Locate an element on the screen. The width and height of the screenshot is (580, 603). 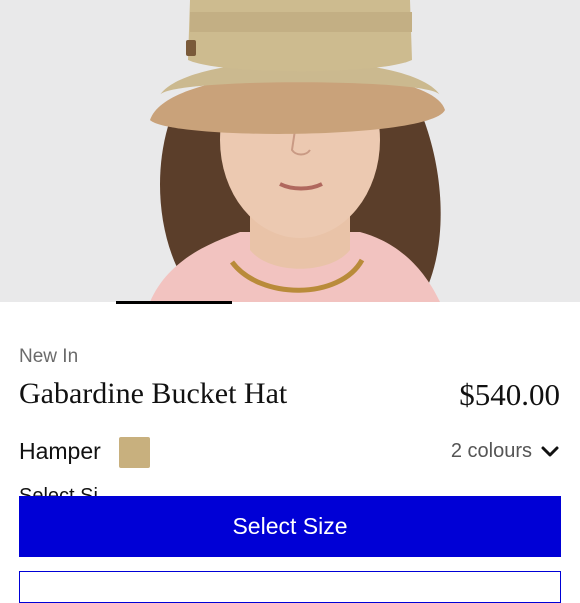
colour-name: Hamper is located at coordinates (60, 451).